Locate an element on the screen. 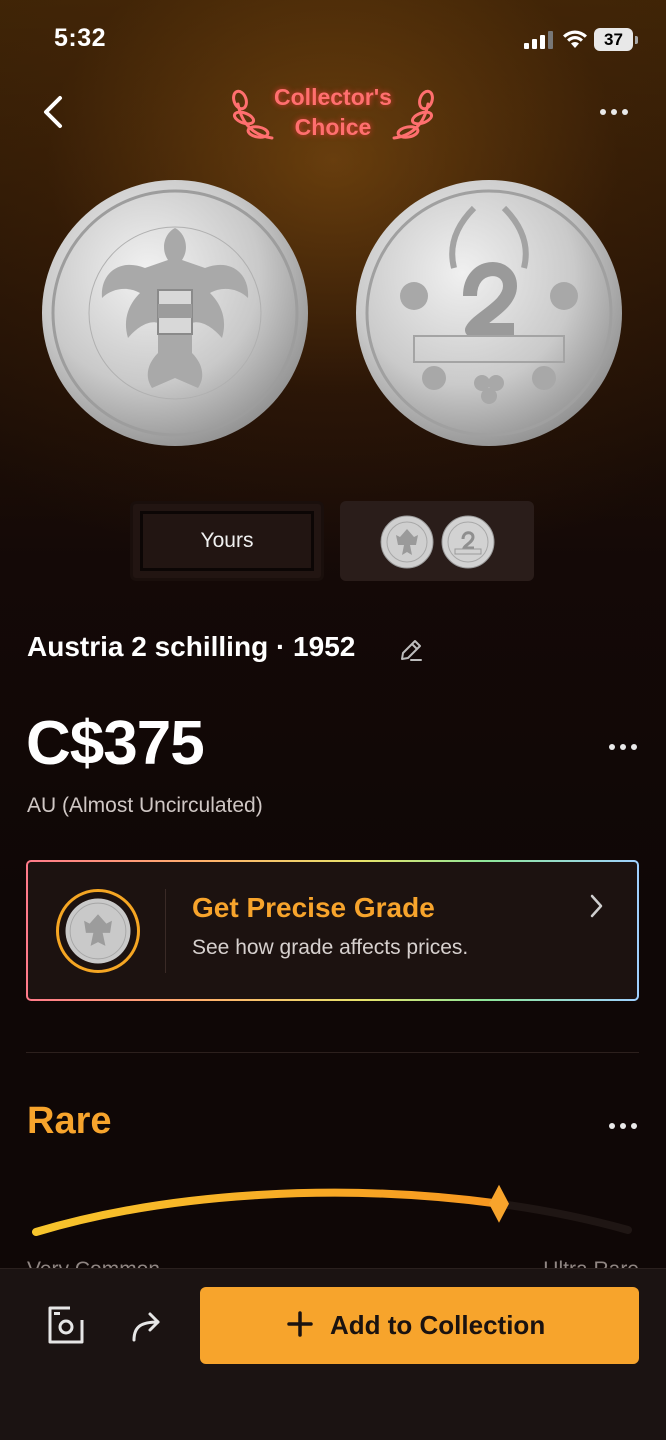 The image size is (666, 1440). price-more-button is located at coordinates (623, 747).